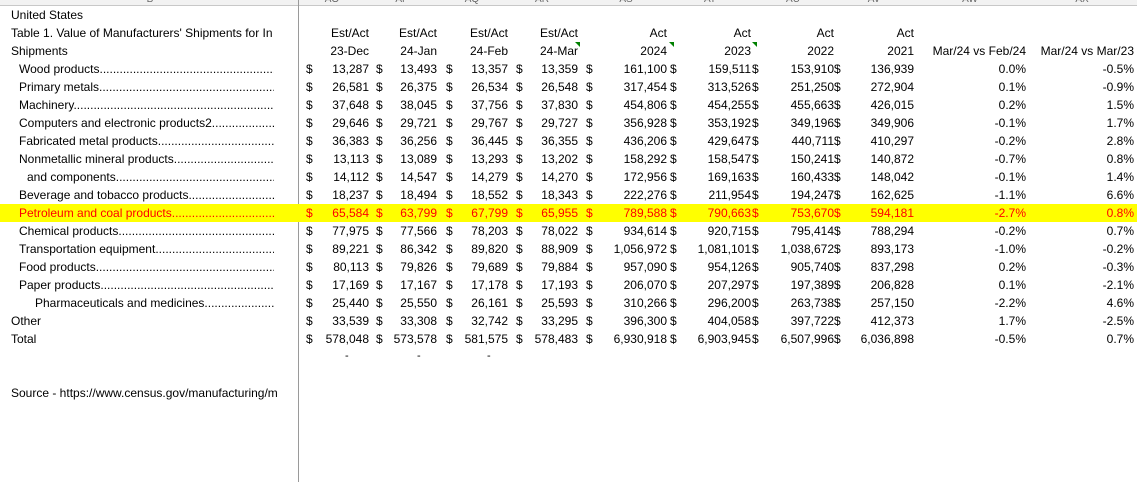  Describe the element at coordinates (551, 141) in the screenshot. I see `value-cell: 36,355` at that location.